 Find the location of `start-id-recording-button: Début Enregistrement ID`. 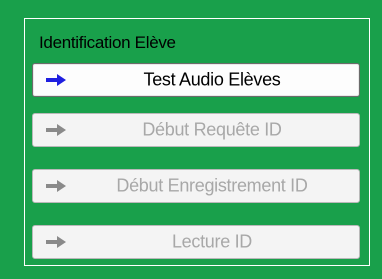

start-id-recording-button: Début Enregistrement ID is located at coordinates (196, 186).